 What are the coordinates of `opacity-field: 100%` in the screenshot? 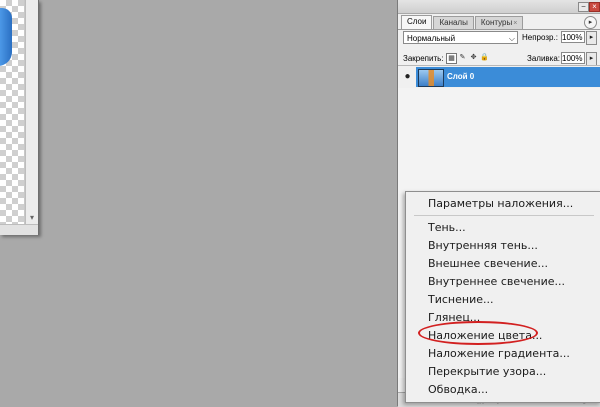 It's located at (573, 37).